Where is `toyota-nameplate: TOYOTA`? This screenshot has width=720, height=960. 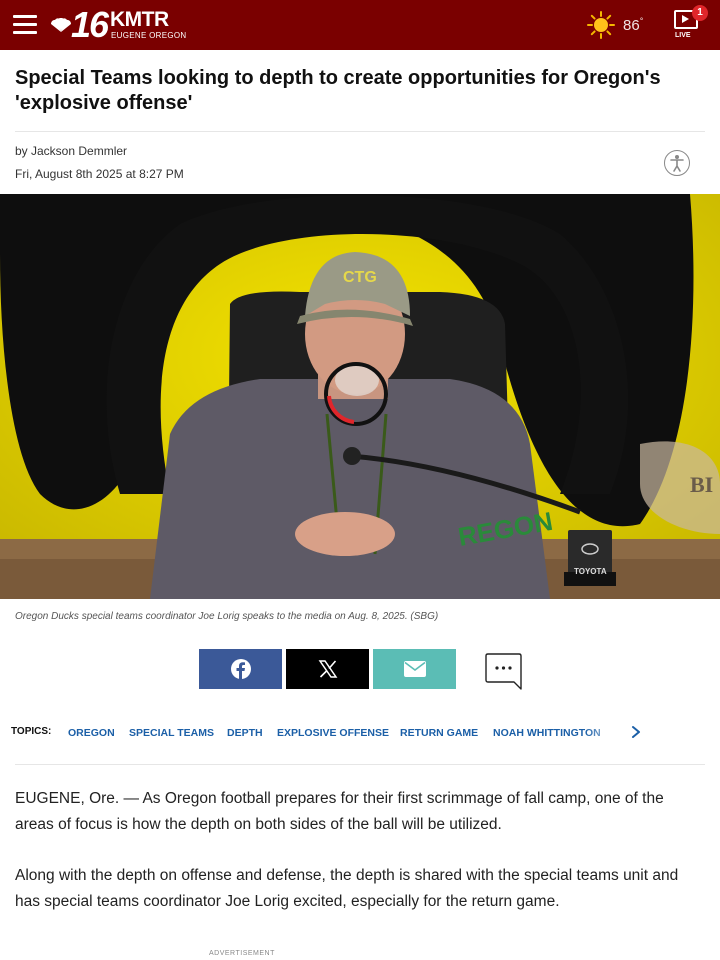 toyota-nameplate: TOYOTA is located at coordinates (590, 571).